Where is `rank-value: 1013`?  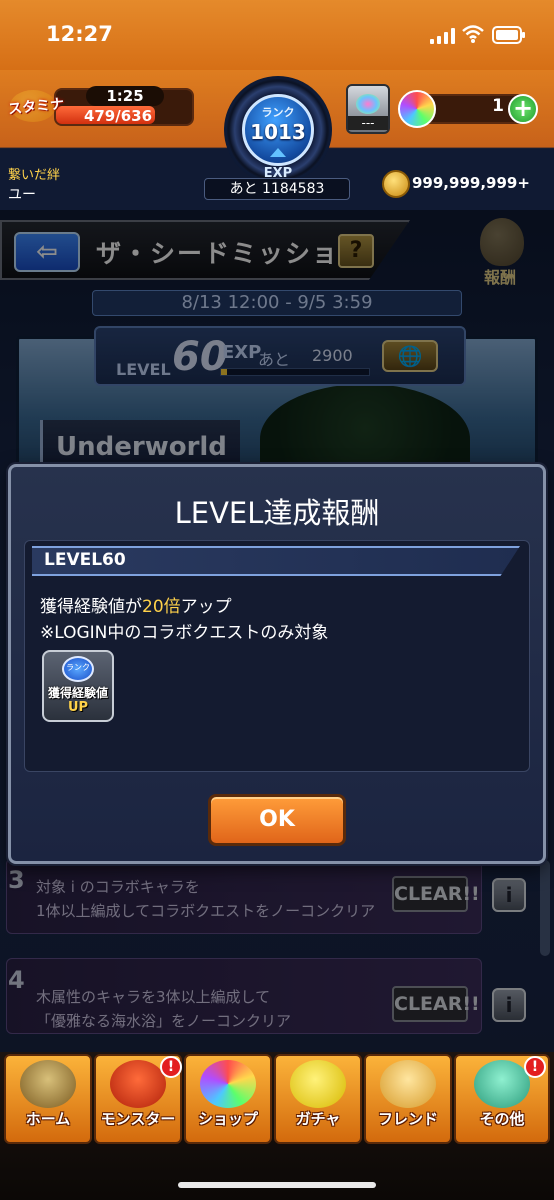 rank-value: 1013 is located at coordinates (278, 132).